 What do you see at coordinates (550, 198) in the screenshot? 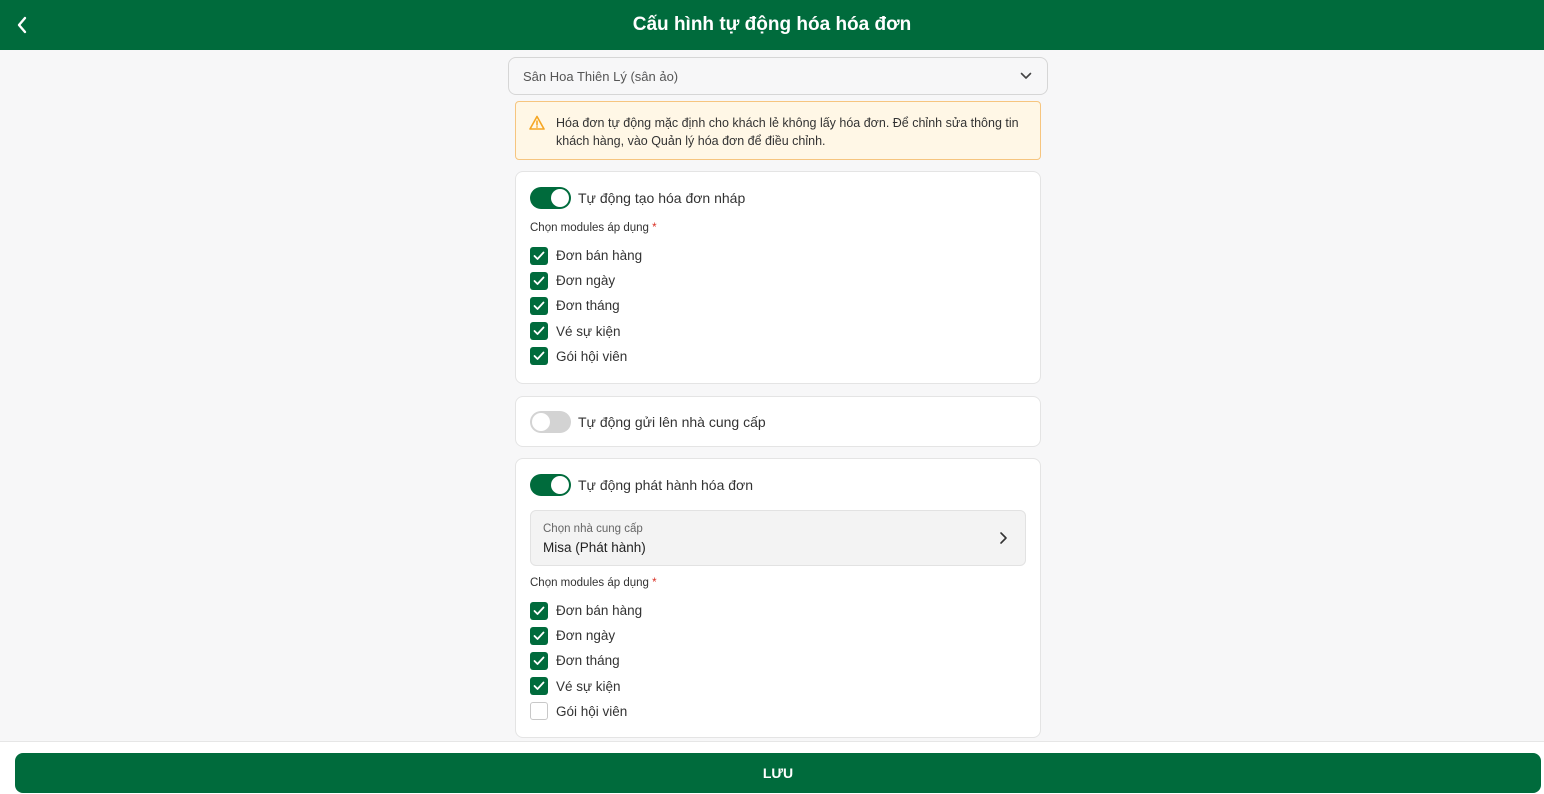
I see `draft-toggle` at bounding box center [550, 198].